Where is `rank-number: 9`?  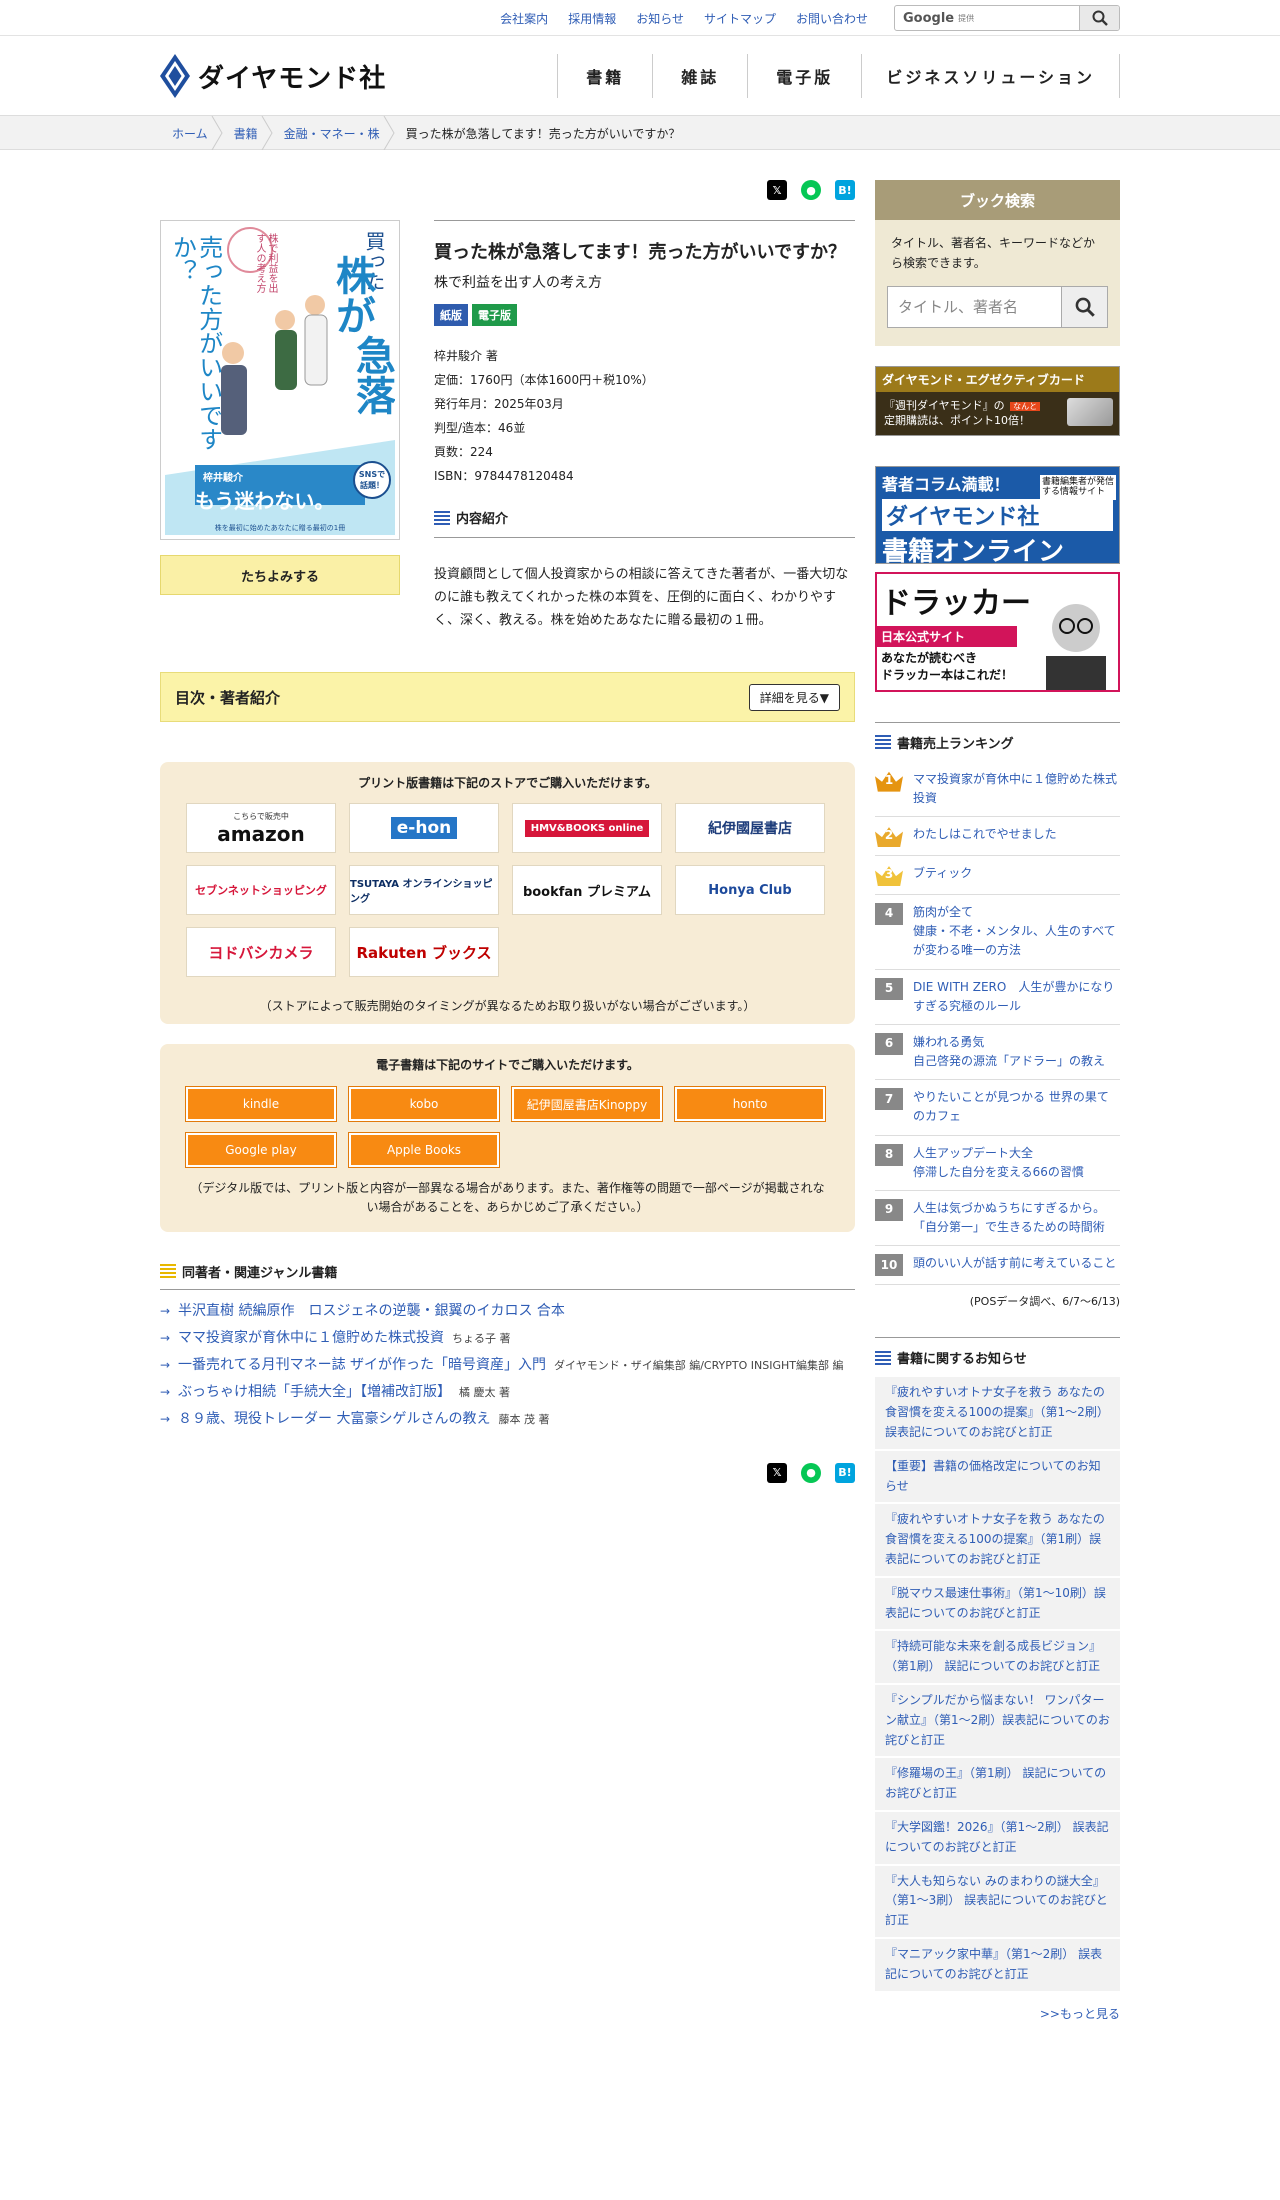 rank-number: 9 is located at coordinates (889, 1210).